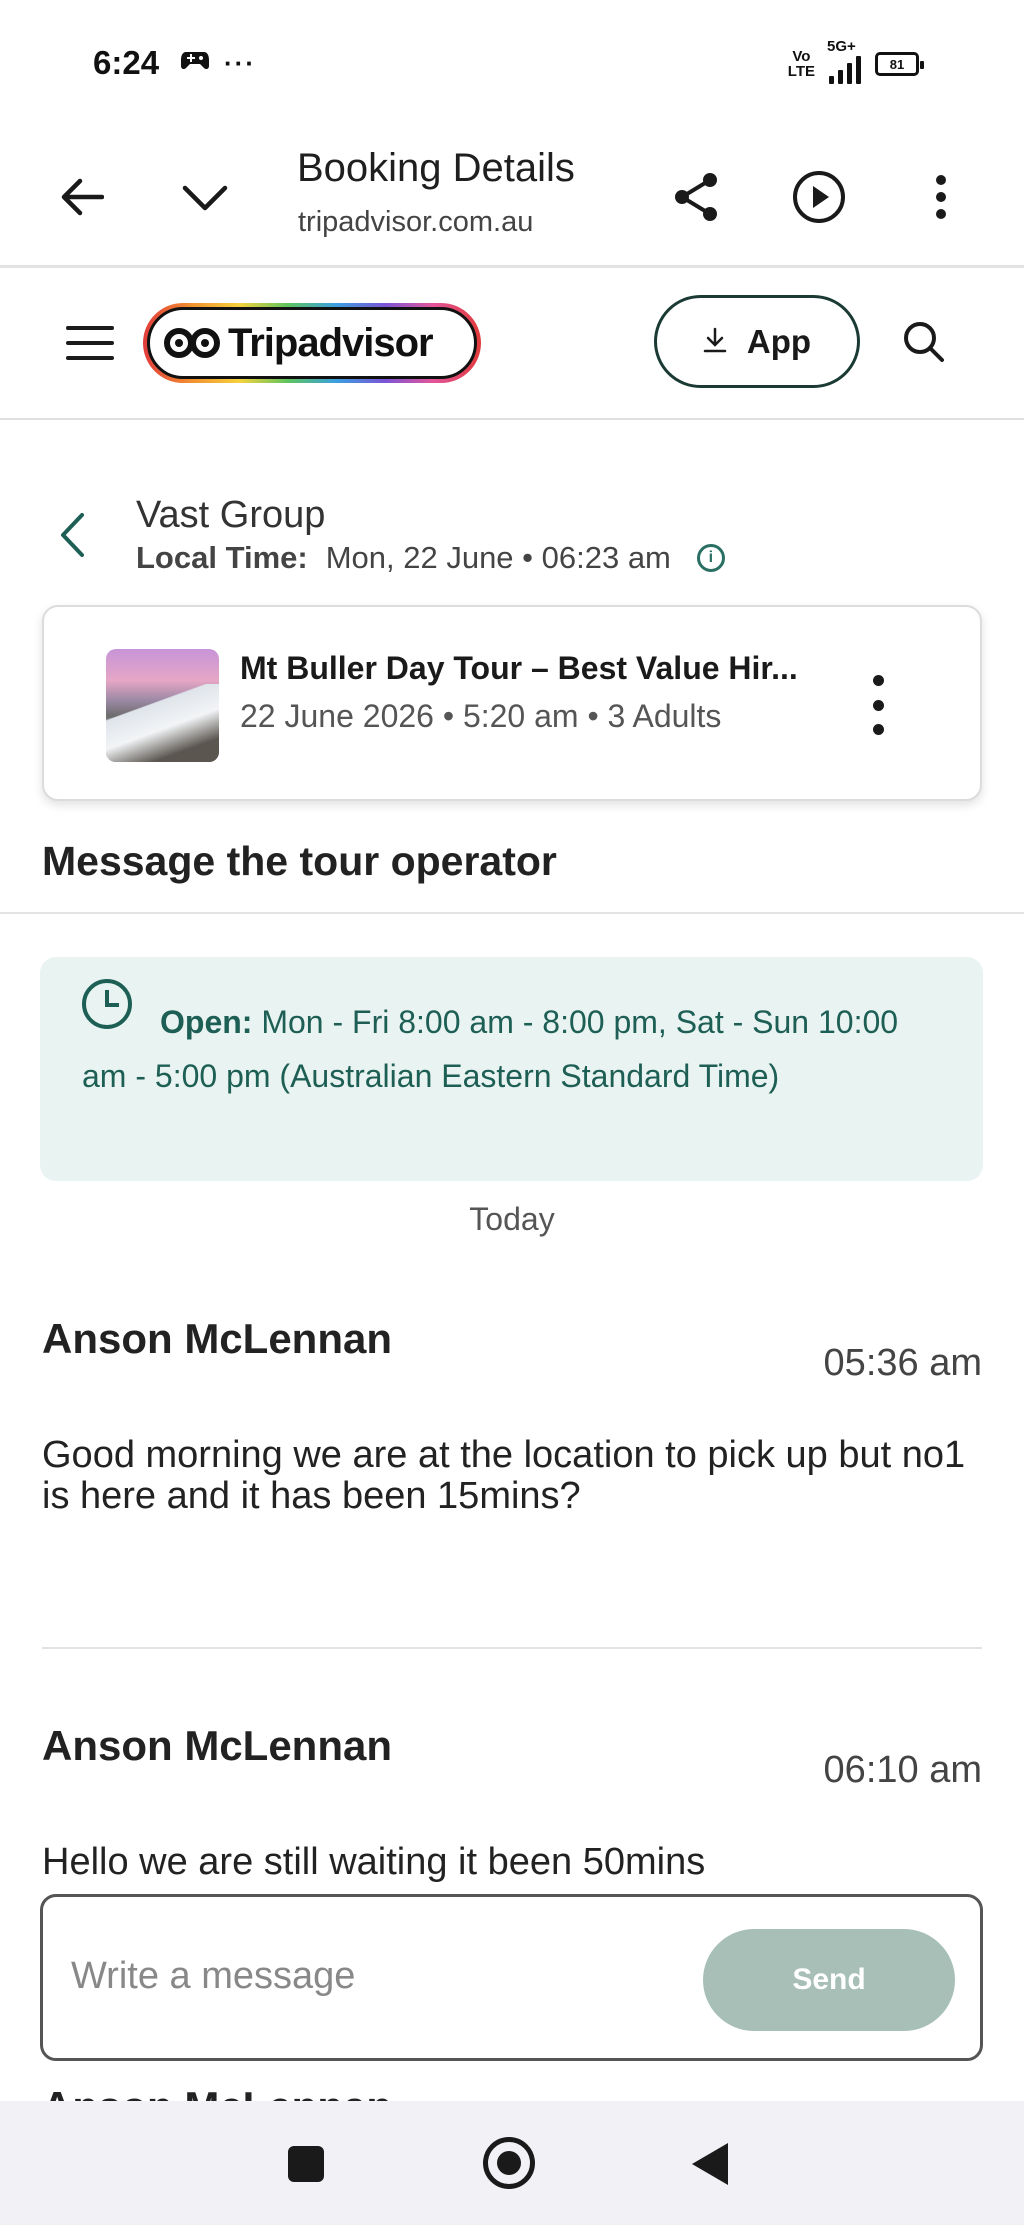  What do you see at coordinates (779, 341) in the screenshot?
I see `get-app-label: App` at bounding box center [779, 341].